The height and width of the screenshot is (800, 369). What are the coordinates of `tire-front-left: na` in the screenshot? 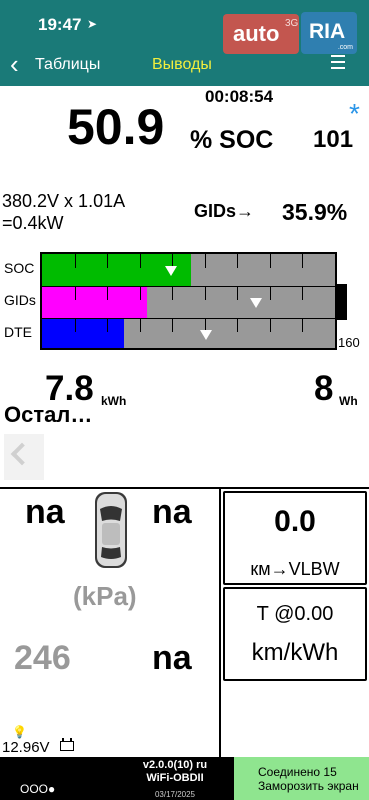 It's located at (45, 512).